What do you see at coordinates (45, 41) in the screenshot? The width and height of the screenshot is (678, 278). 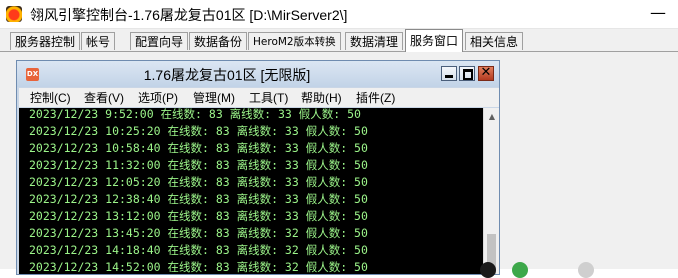 I see `tab-server-control: 服务器控制` at bounding box center [45, 41].